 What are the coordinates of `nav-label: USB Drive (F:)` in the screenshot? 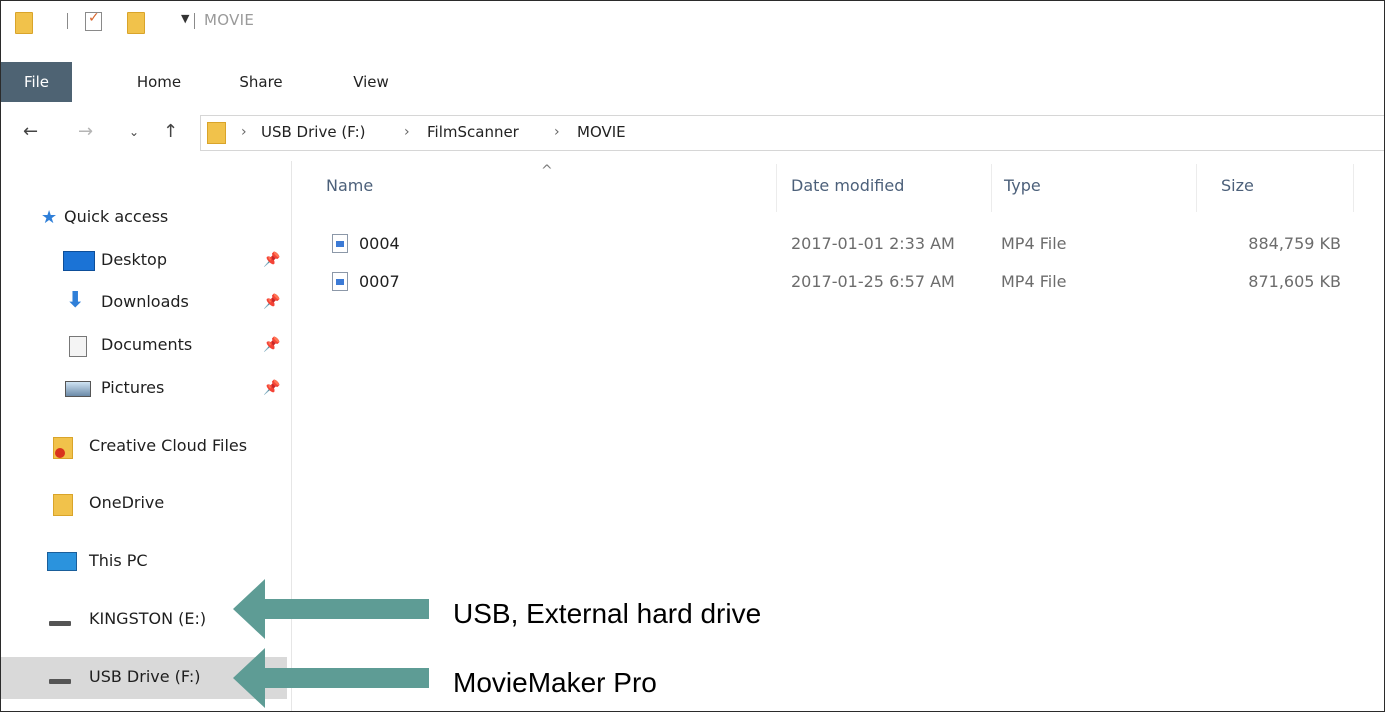 It's located at (145, 676).